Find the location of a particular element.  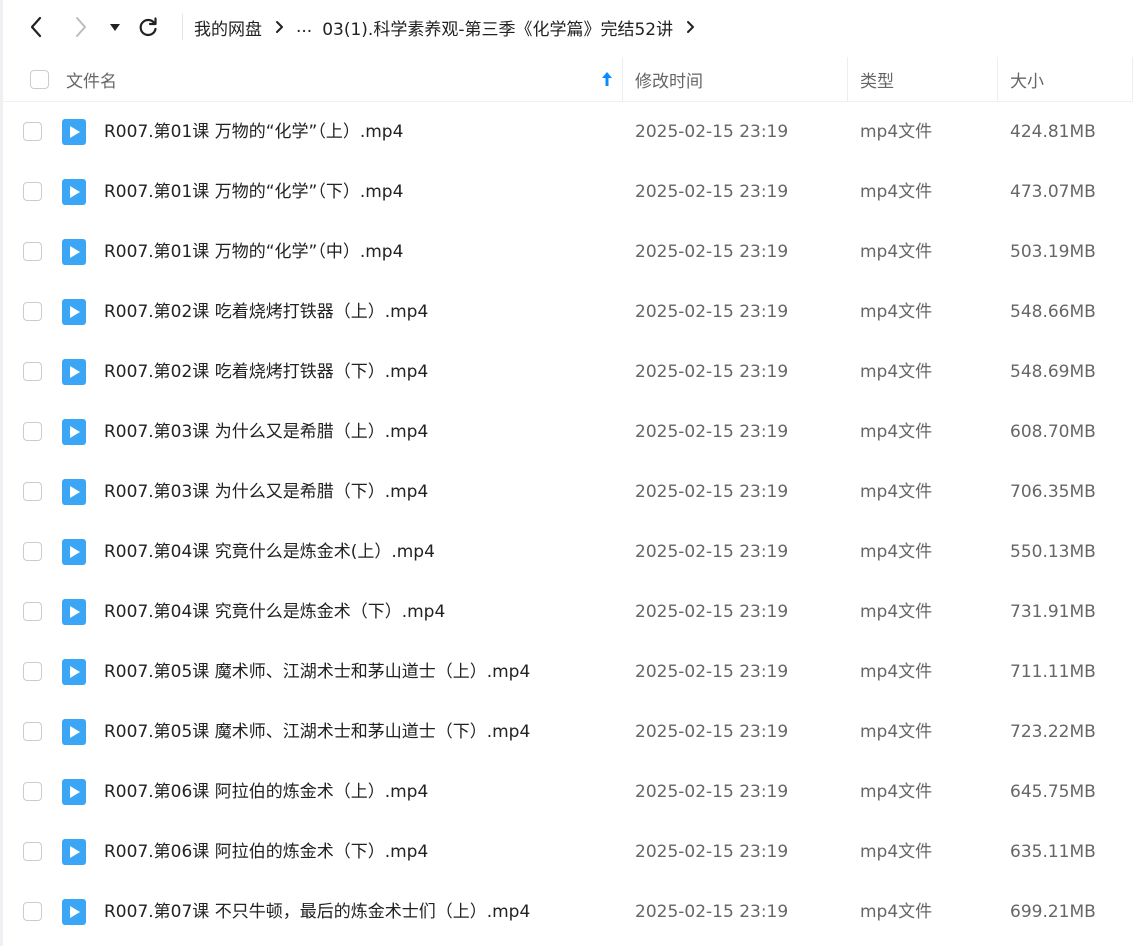

file-list-header: 文件名 修改时间 类型 大小 is located at coordinates (568, 79).